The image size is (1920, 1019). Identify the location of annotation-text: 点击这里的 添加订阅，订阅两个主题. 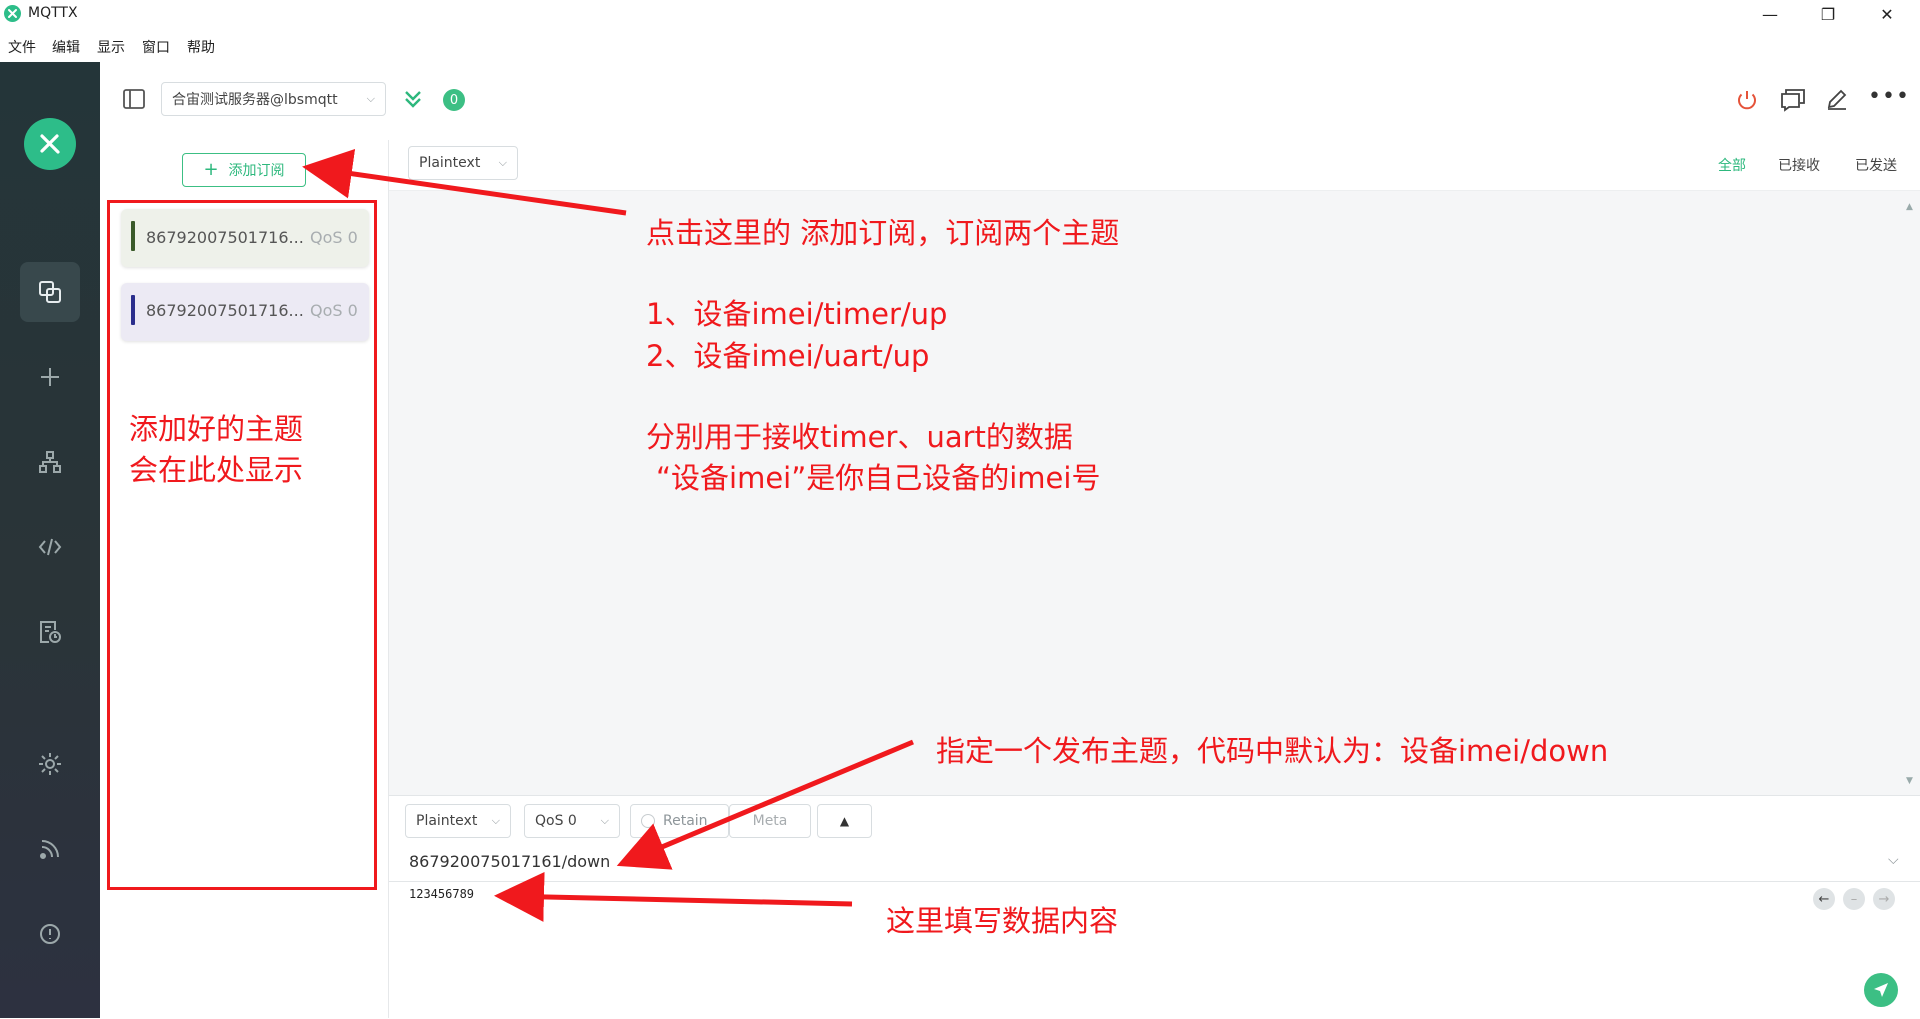
(883, 233).